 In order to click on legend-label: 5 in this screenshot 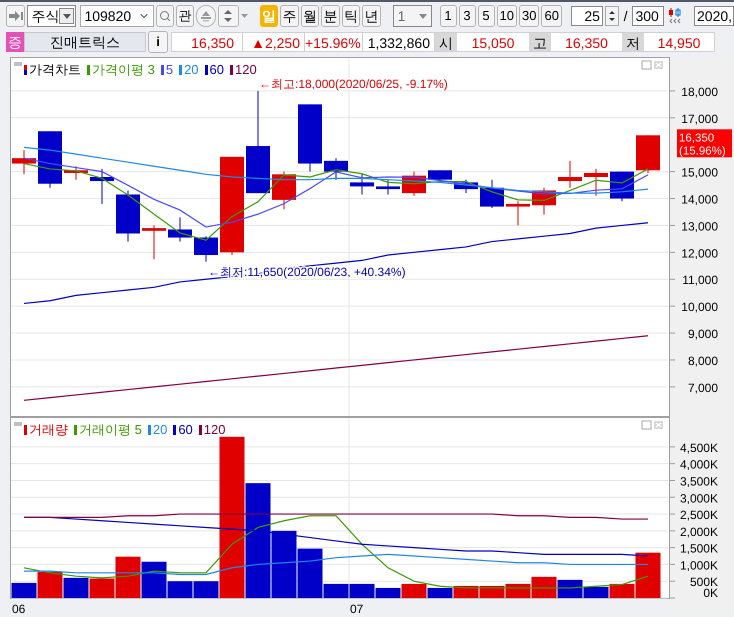, I will do `click(170, 69)`.